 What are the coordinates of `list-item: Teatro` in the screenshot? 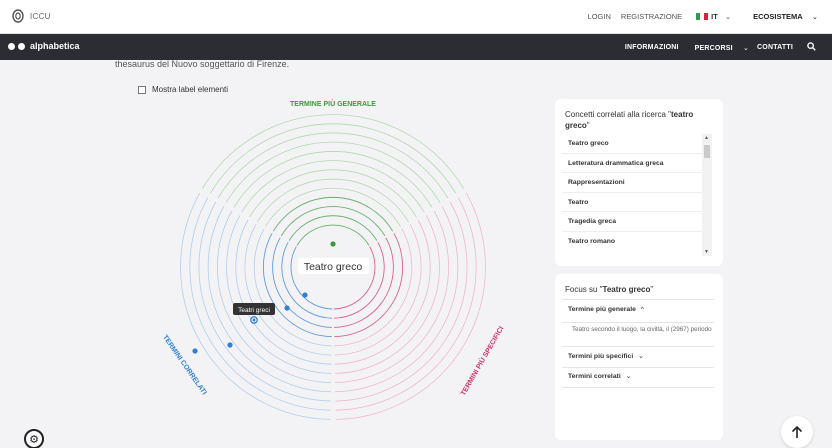 It's located at (636, 202).